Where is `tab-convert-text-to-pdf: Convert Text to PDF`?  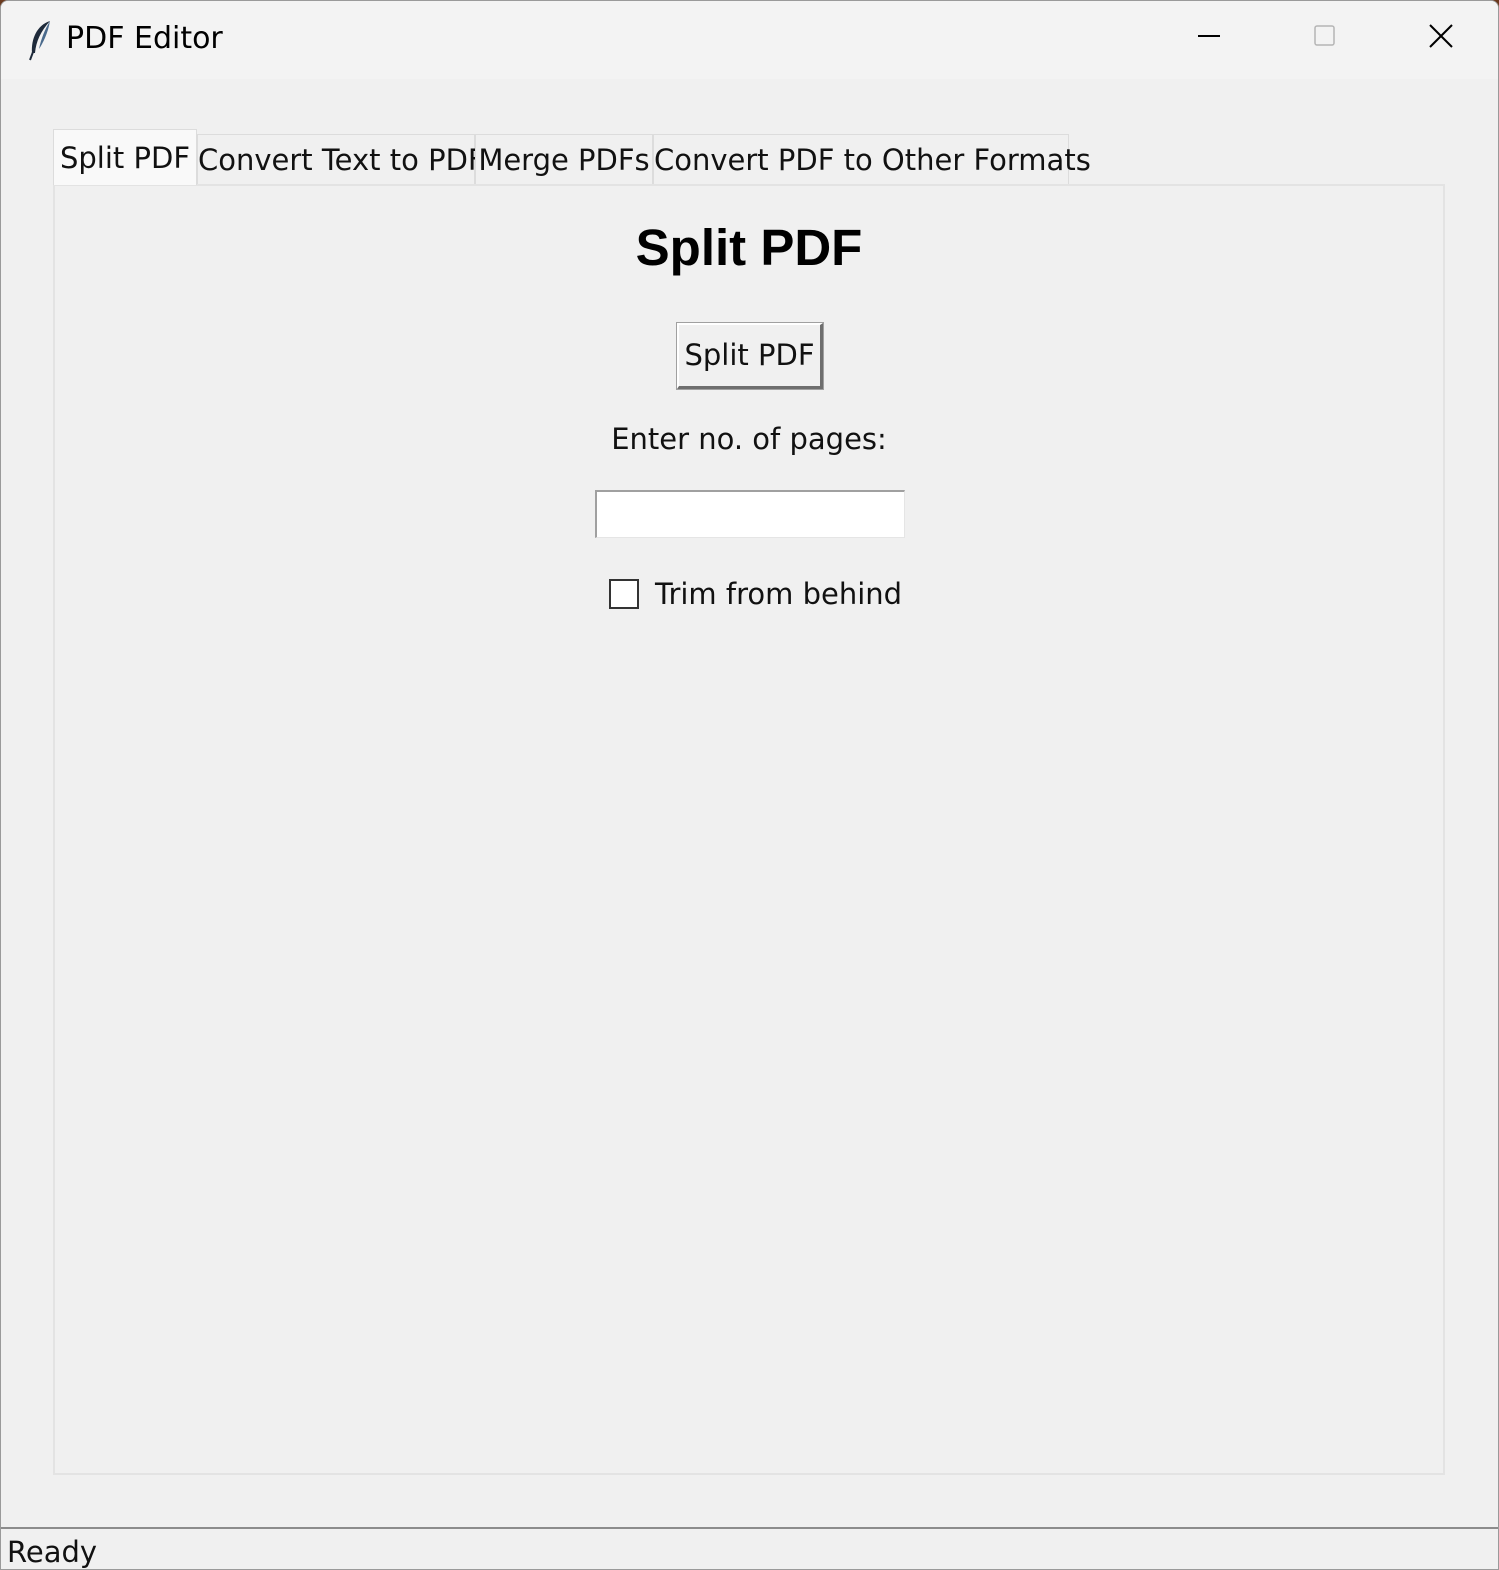 tab-convert-text-to-pdf: Convert Text to PDF is located at coordinates (341, 159).